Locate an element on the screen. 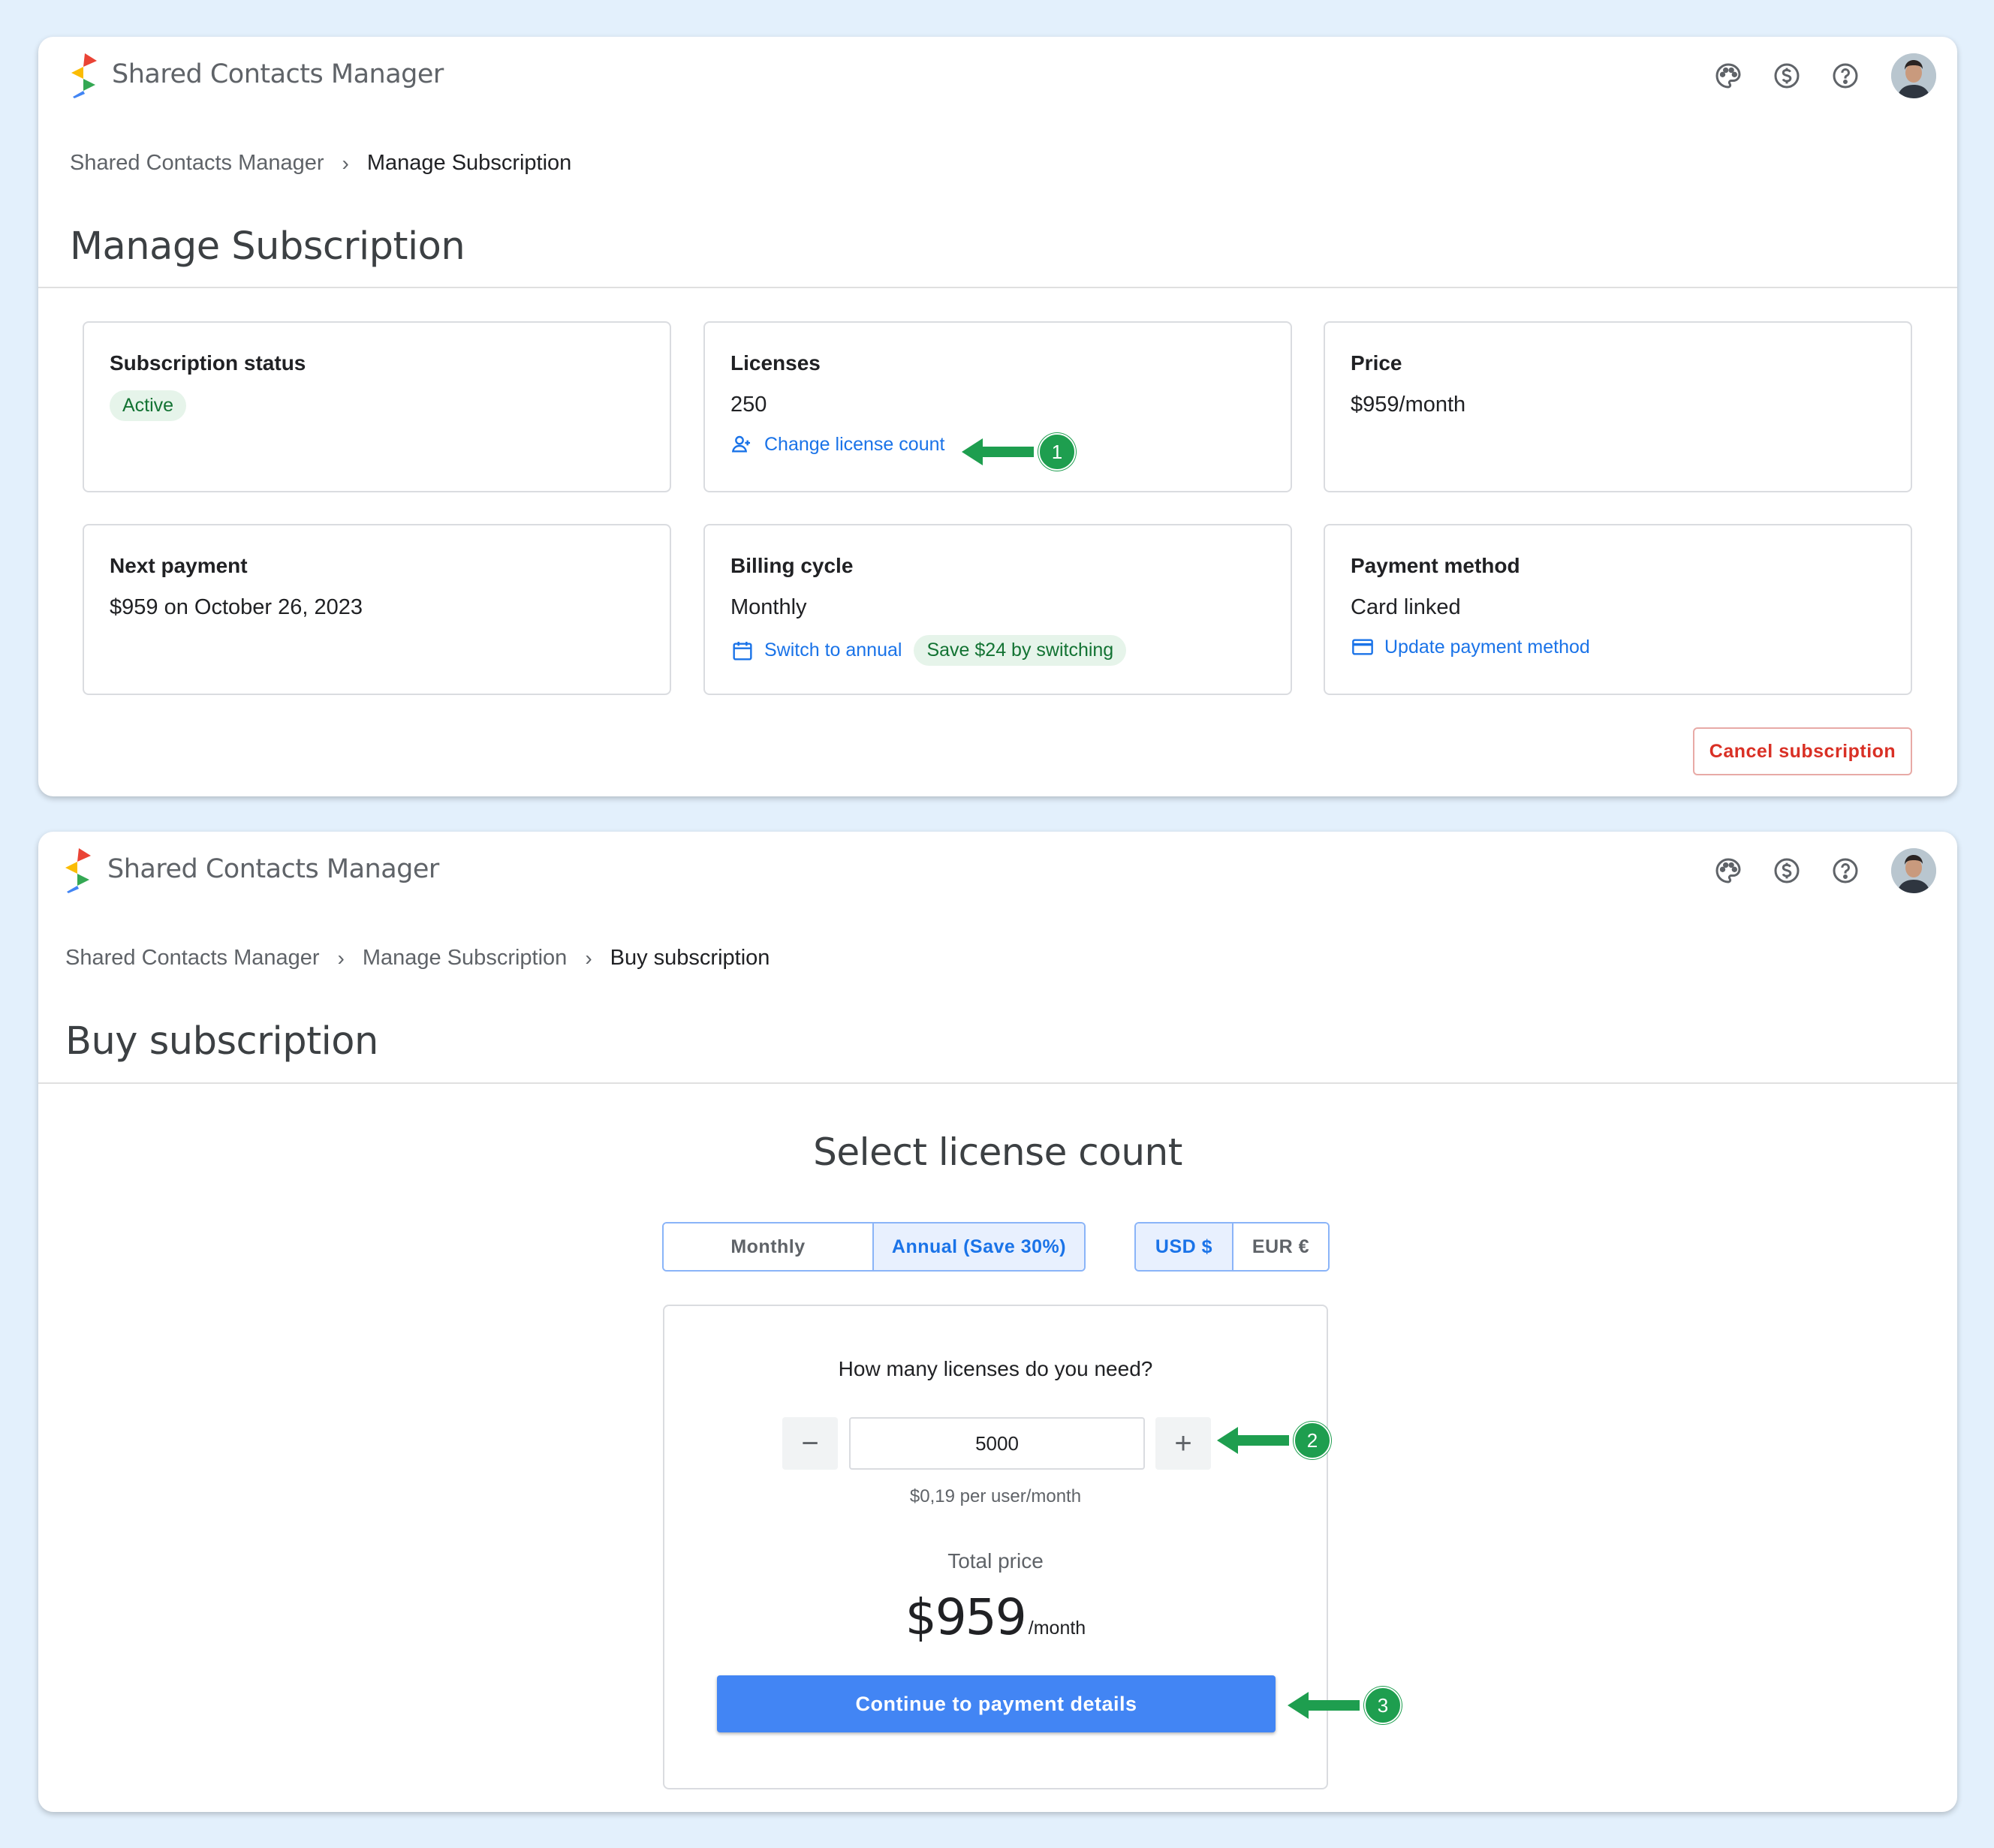 The width and height of the screenshot is (1994, 1848). subscription-status-card: Subscription status Active is located at coordinates (377, 406).